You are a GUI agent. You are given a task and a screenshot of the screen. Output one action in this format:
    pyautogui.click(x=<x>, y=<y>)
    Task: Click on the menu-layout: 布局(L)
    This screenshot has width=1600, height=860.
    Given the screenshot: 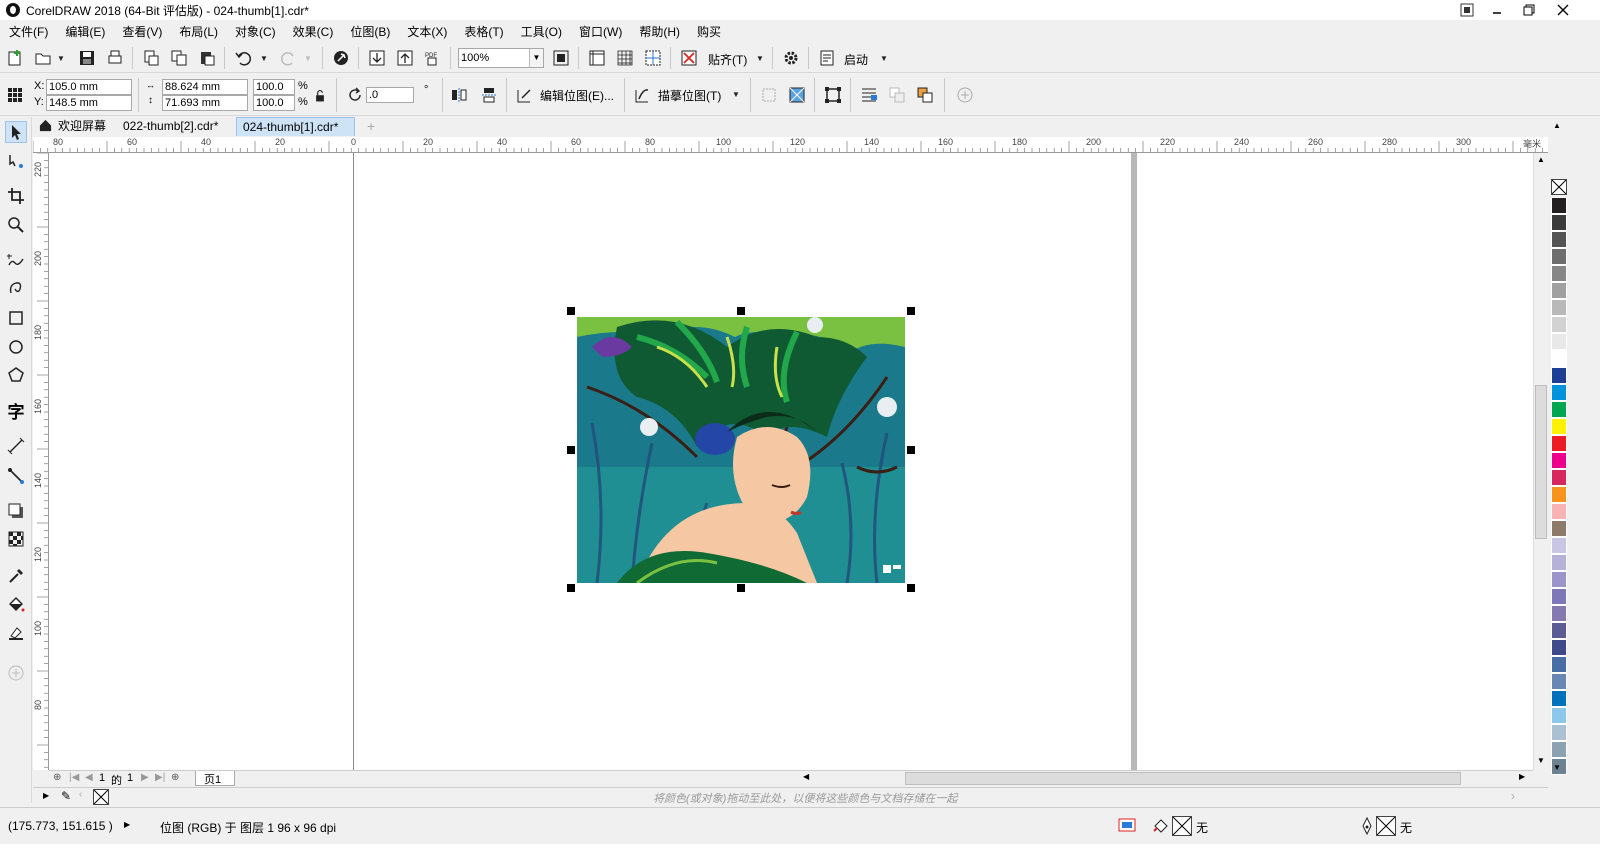 What is the action you would take?
    pyautogui.click(x=198, y=31)
    